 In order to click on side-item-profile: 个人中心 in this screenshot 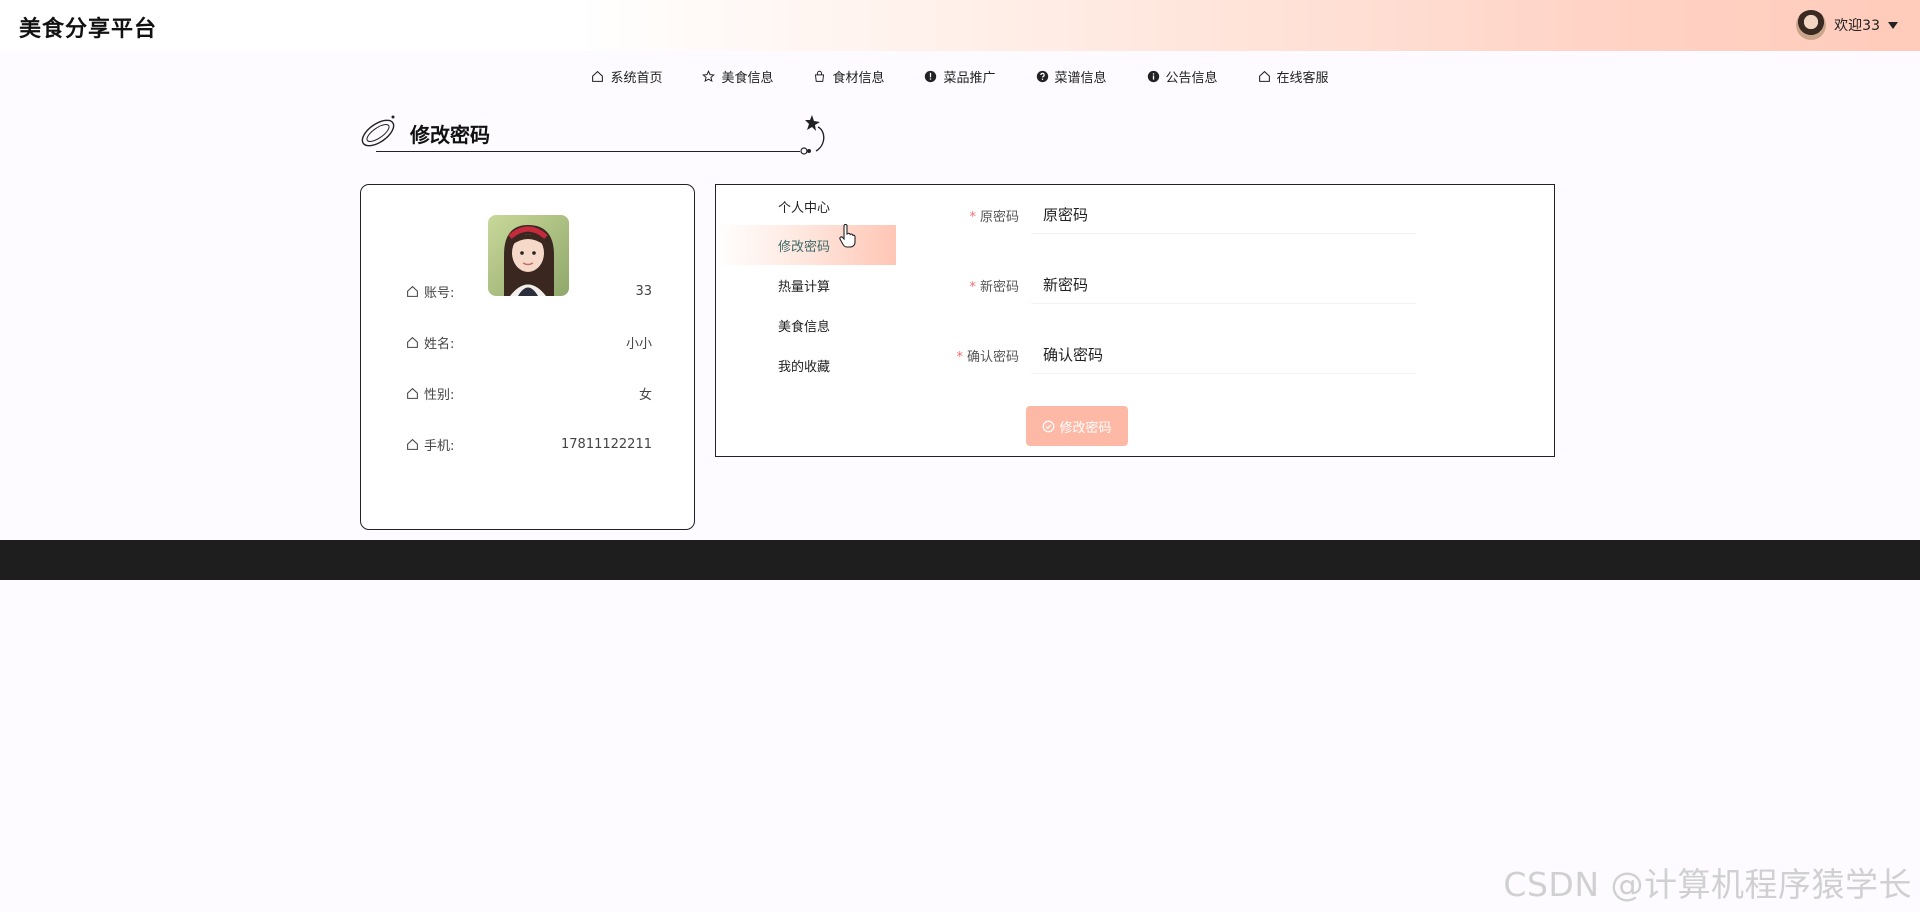, I will do `click(806, 206)`.